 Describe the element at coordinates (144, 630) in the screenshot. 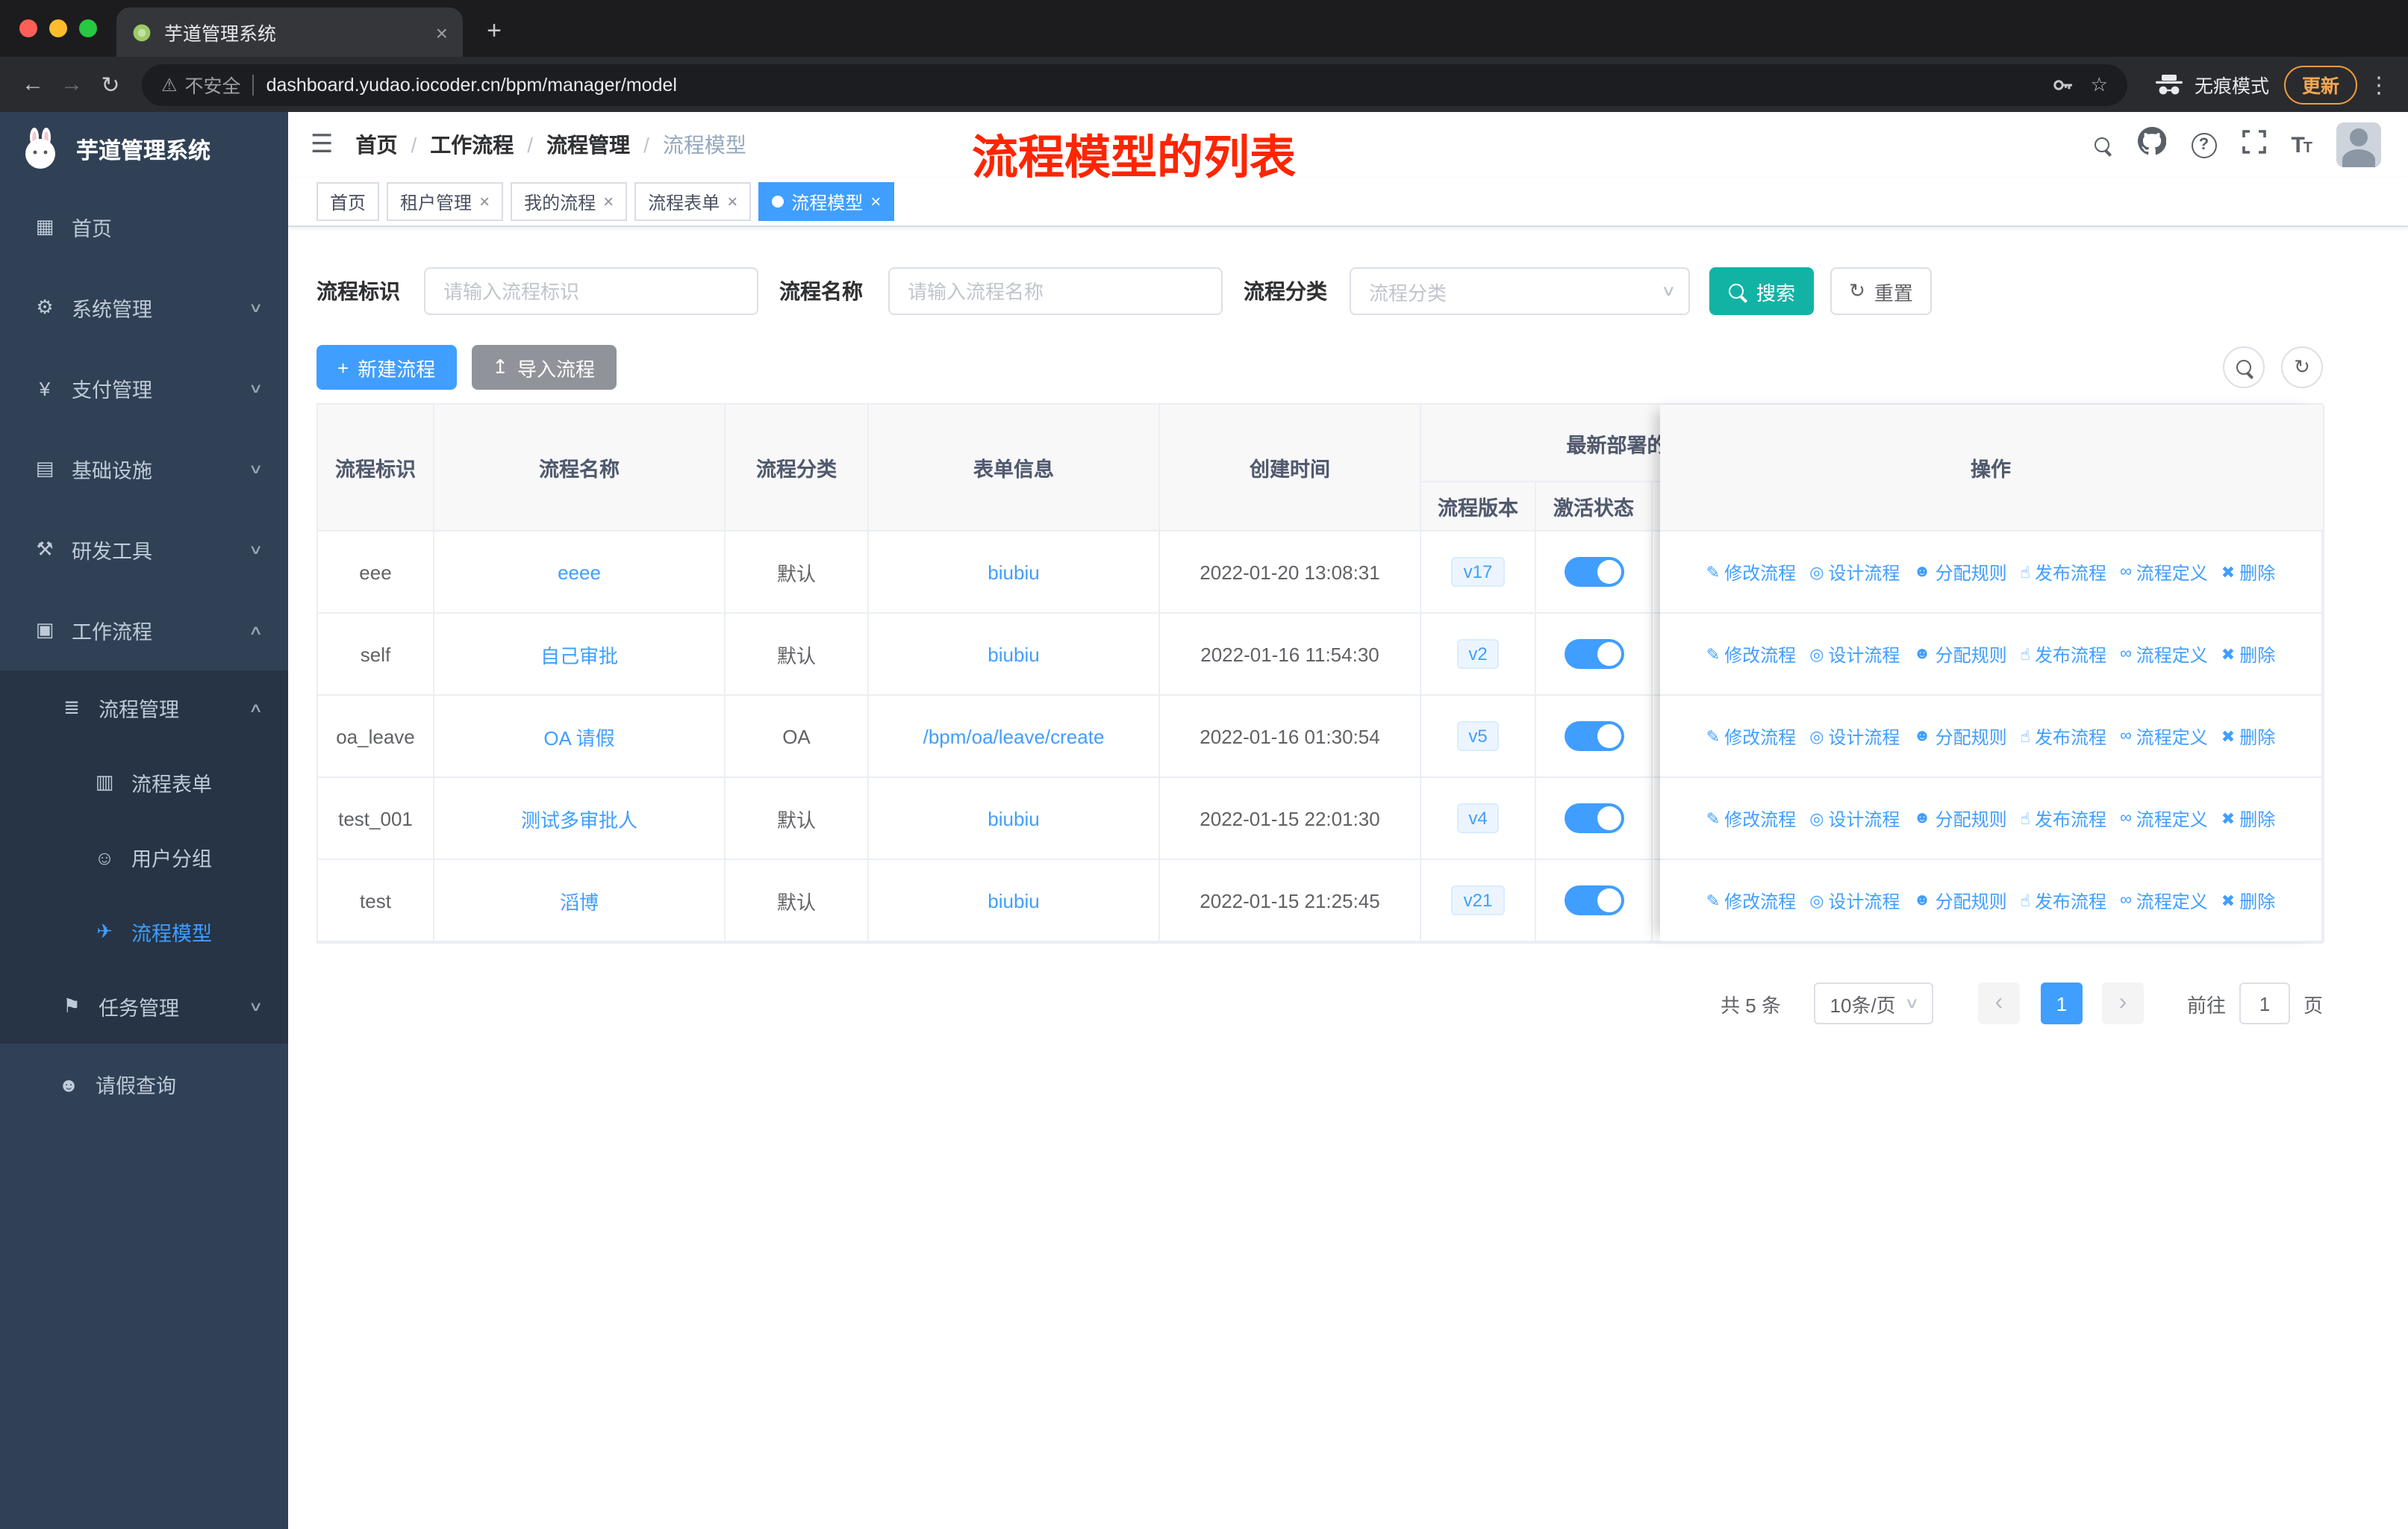

I see `sidebar-item-workflow: ▣ 工作流程 ∧` at that location.